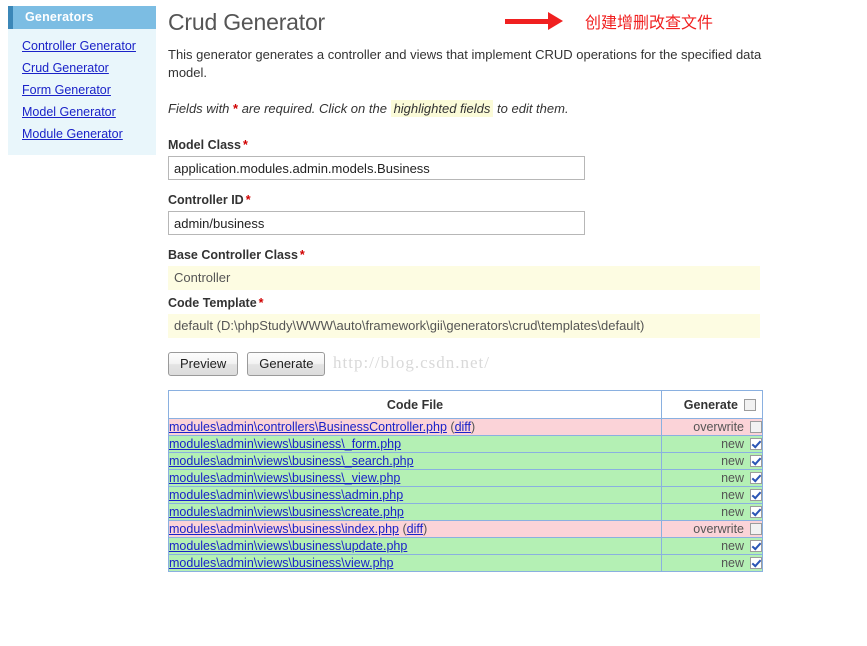  I want to click on generate-button: Generate, so click(286, 364).